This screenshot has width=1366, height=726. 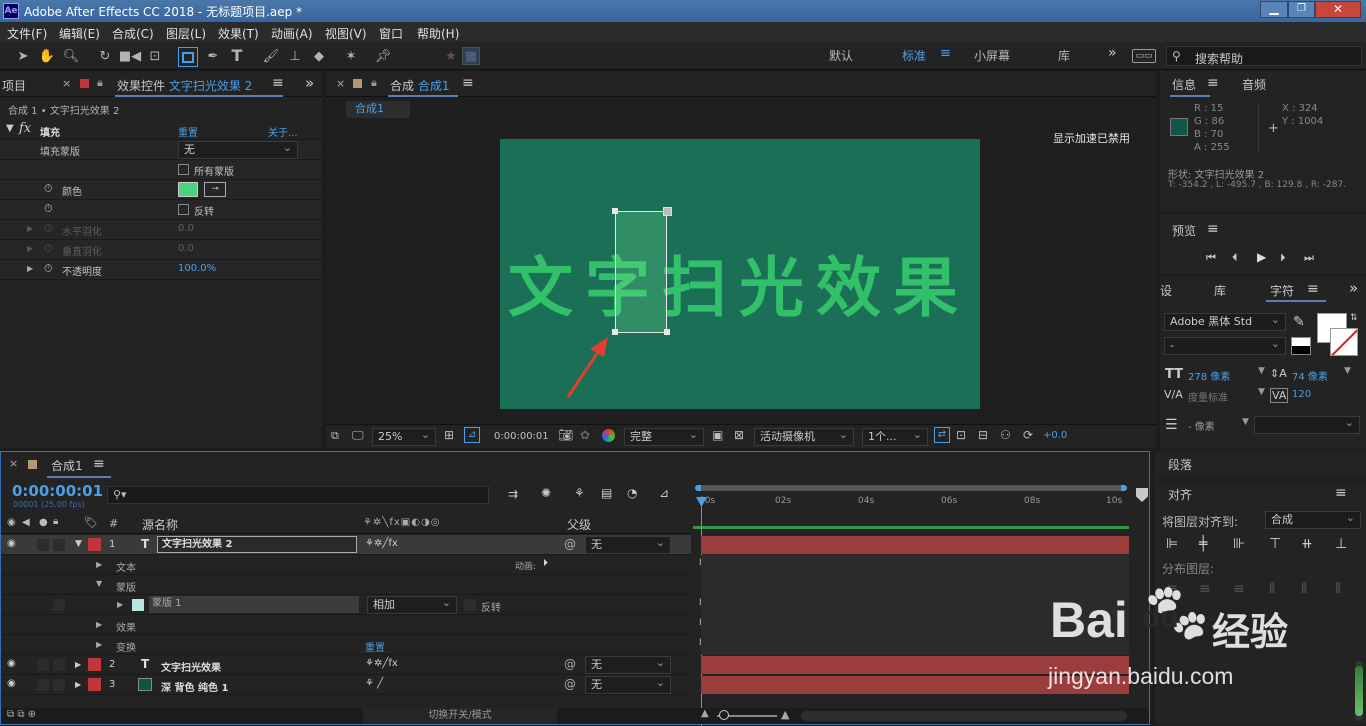 What do you see at coordinates (1301, 346) in the screenshot?
I see `black-white-icon` at bounding box center [1301, 346].